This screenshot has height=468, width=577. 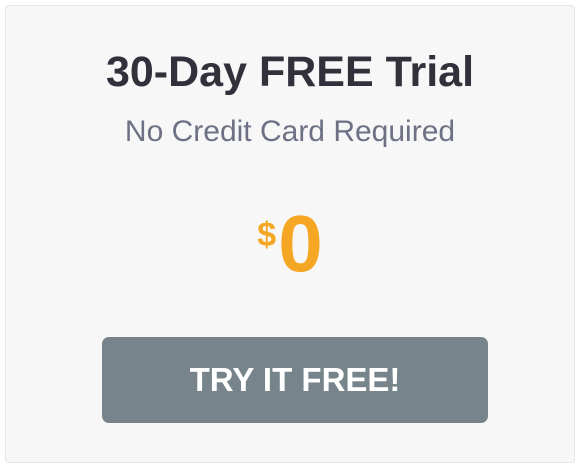 I want to click on price-amount: 0, so click(x=300, y=243).